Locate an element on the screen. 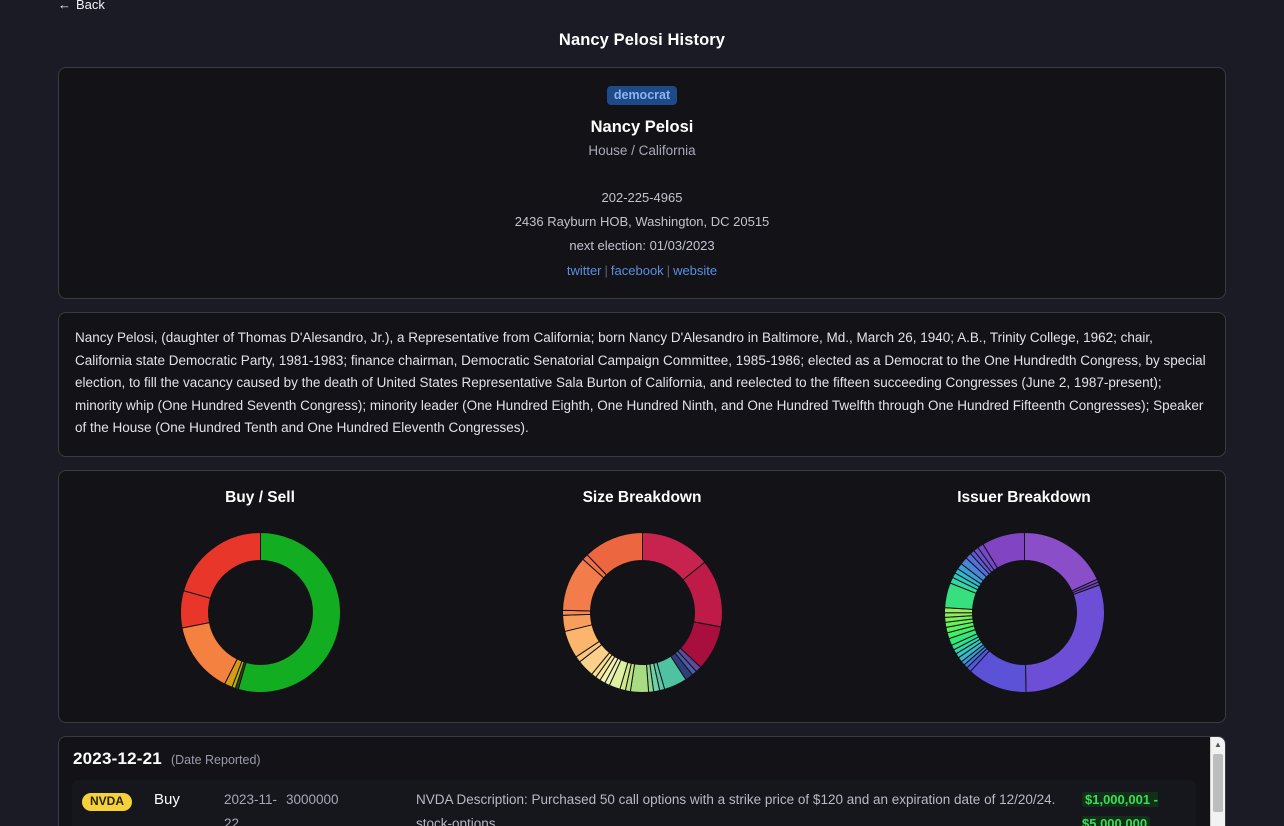 This screenshot has width=1284, height=826. back-link: ← Back is located at coordinates (81, 6).